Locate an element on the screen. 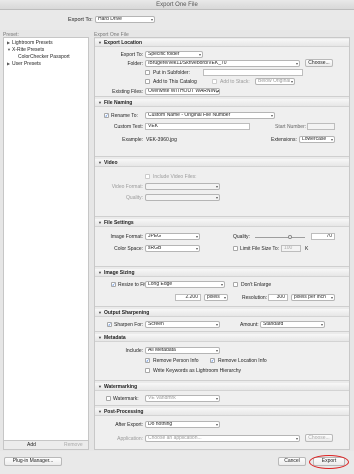  section-header: ▼ File Settings is located at coordinates (222, 223).